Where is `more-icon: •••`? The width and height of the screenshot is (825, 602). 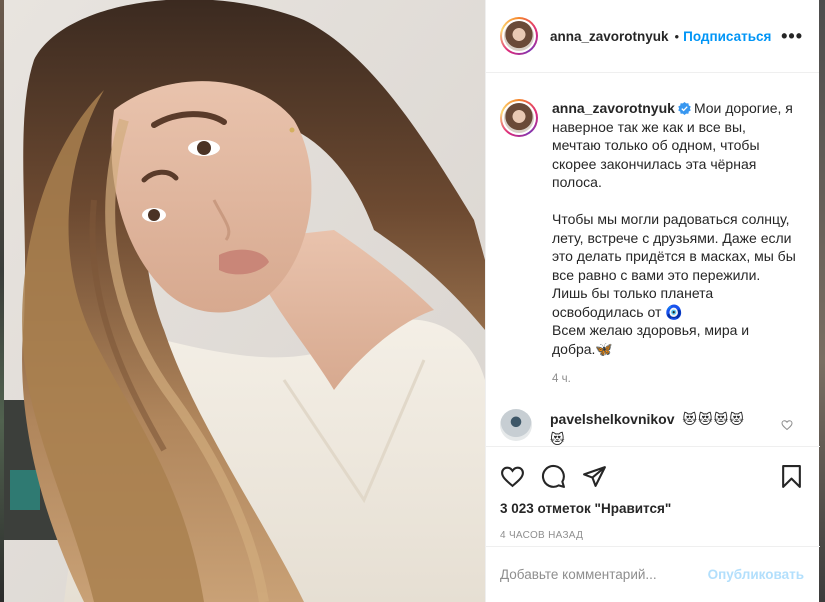 more-icon: ••• is located at coordinates (792, 36).